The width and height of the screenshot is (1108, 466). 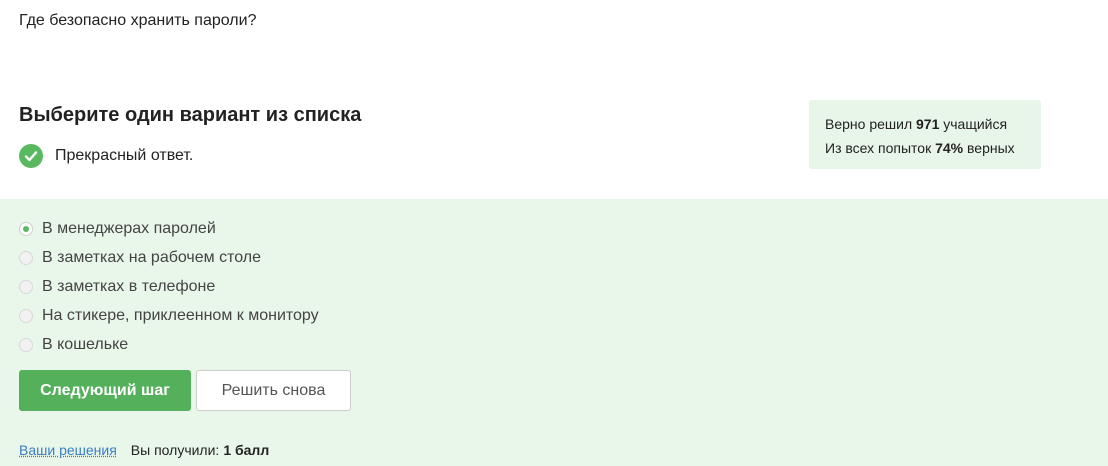 I want to click on solved-prefix: Верно решил, so click(x=869, y=124).